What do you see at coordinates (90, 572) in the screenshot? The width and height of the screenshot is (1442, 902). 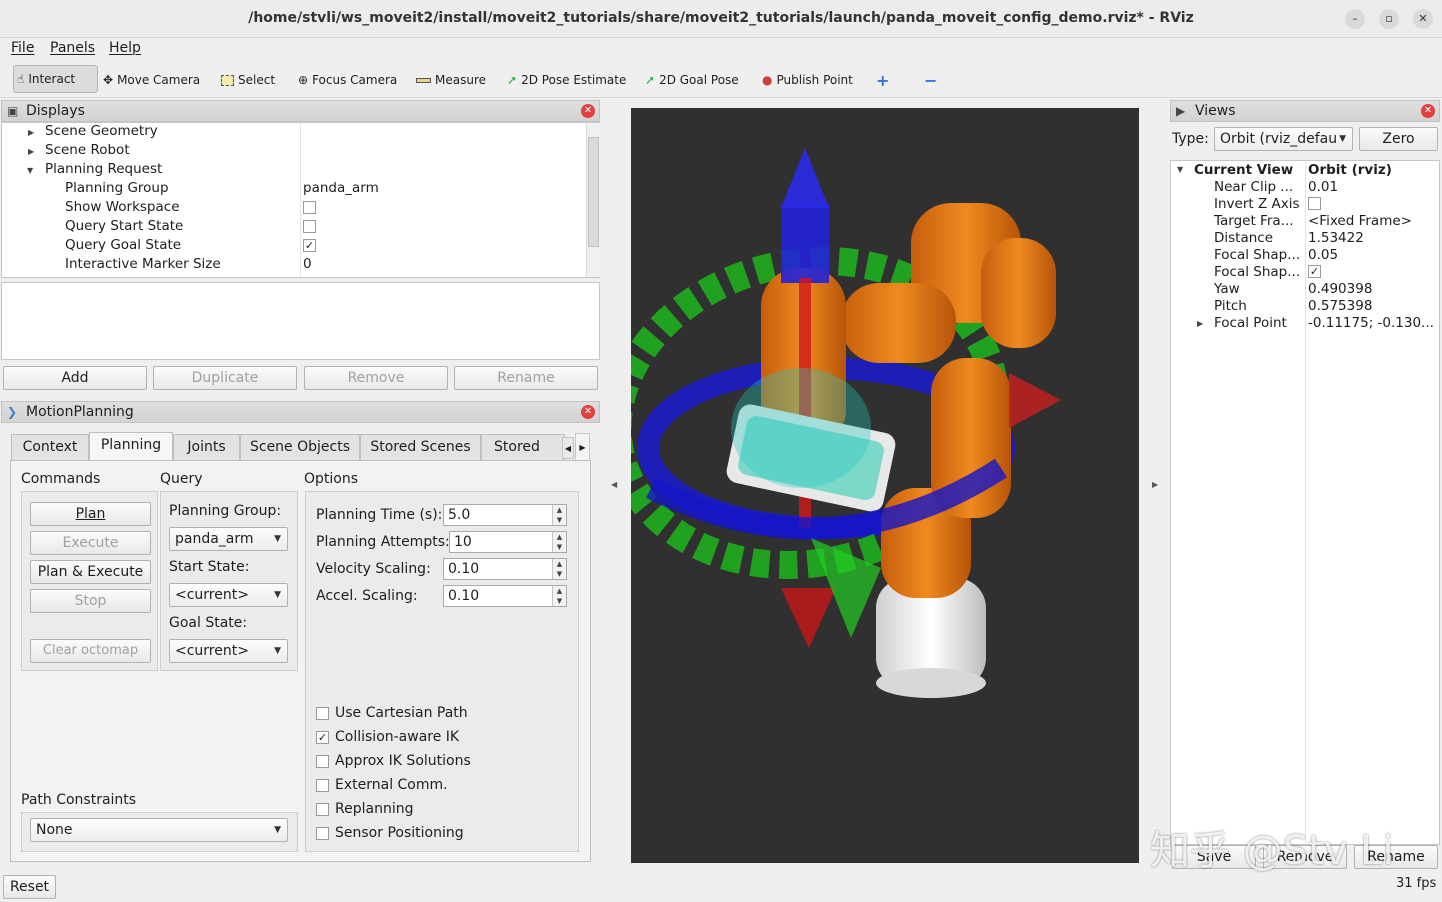 I see `plan-execute-button: Plan & Execute` at bounding box center [90, 572].